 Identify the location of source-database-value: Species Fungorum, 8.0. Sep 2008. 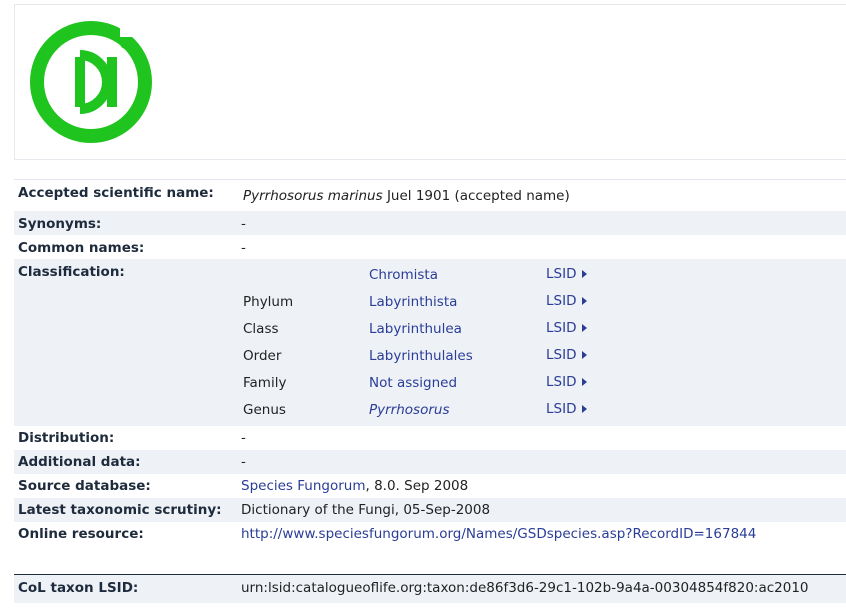
(354, 486).